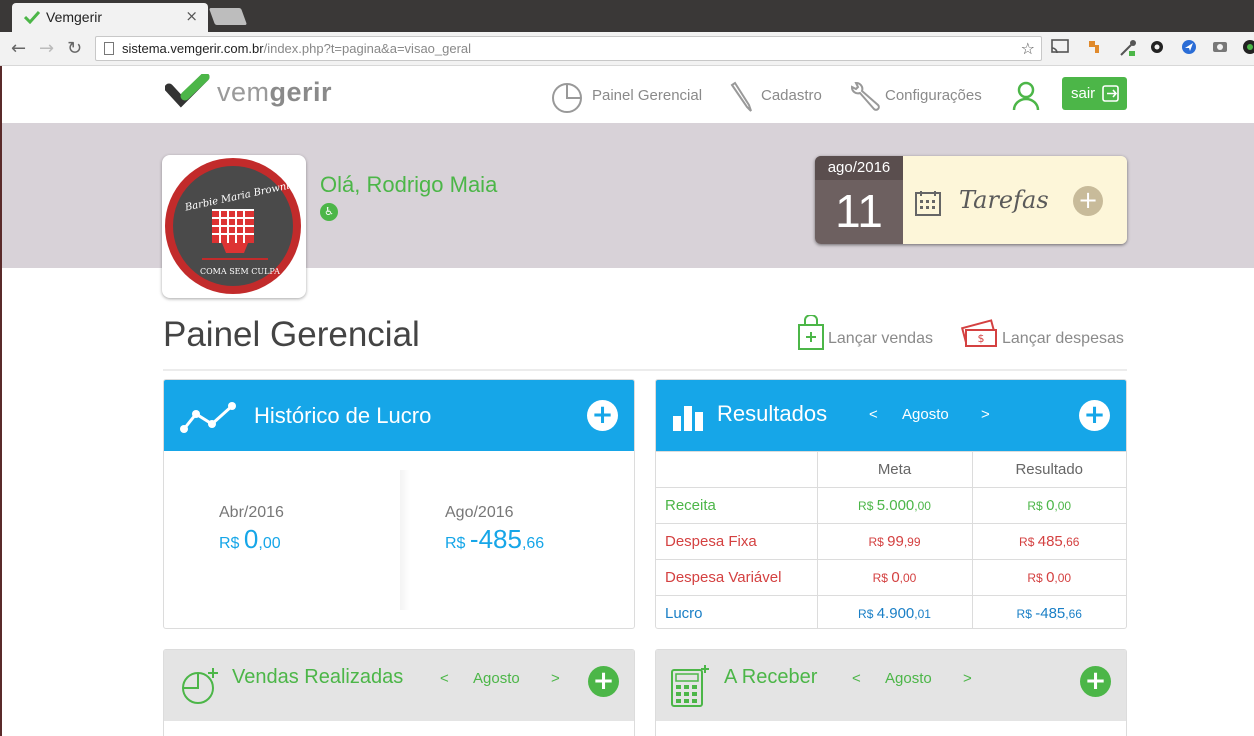 The image size is (1254, 736). Describe the element at coordinates (1189, 48) in the screenshot. I see `extension-send-icon` at that location.